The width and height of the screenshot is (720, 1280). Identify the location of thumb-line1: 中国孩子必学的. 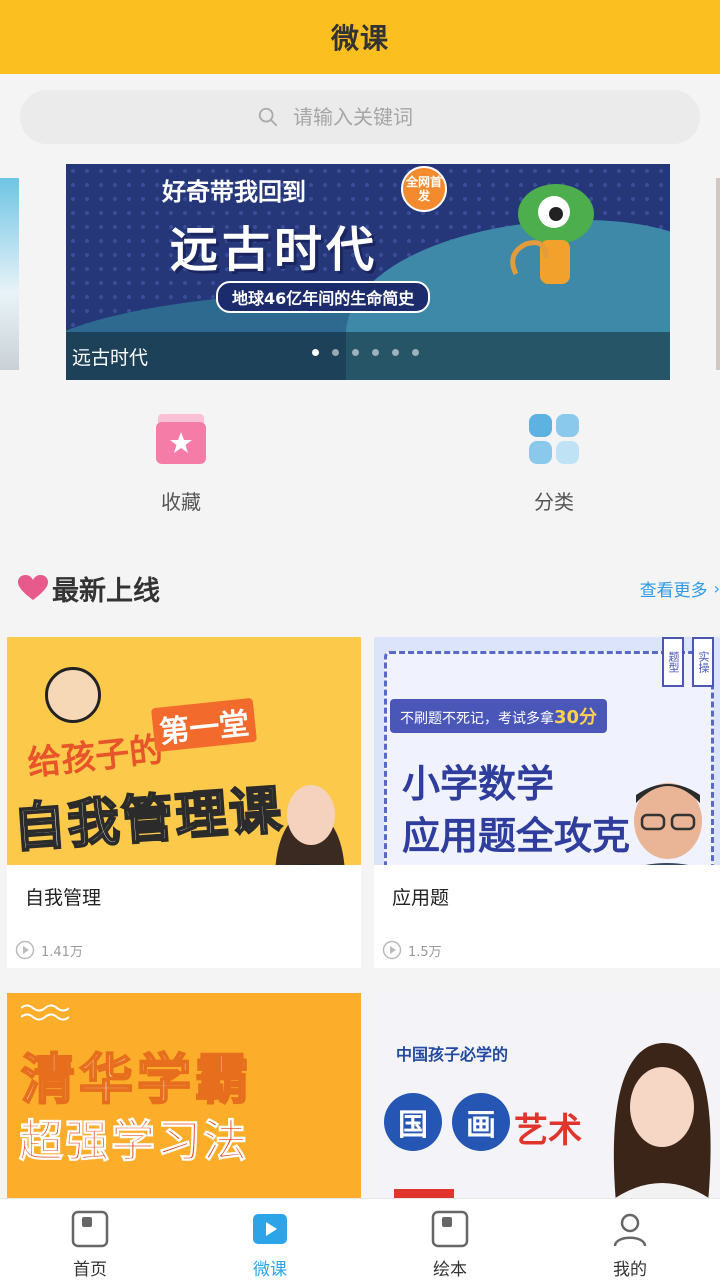
(452, 1054).